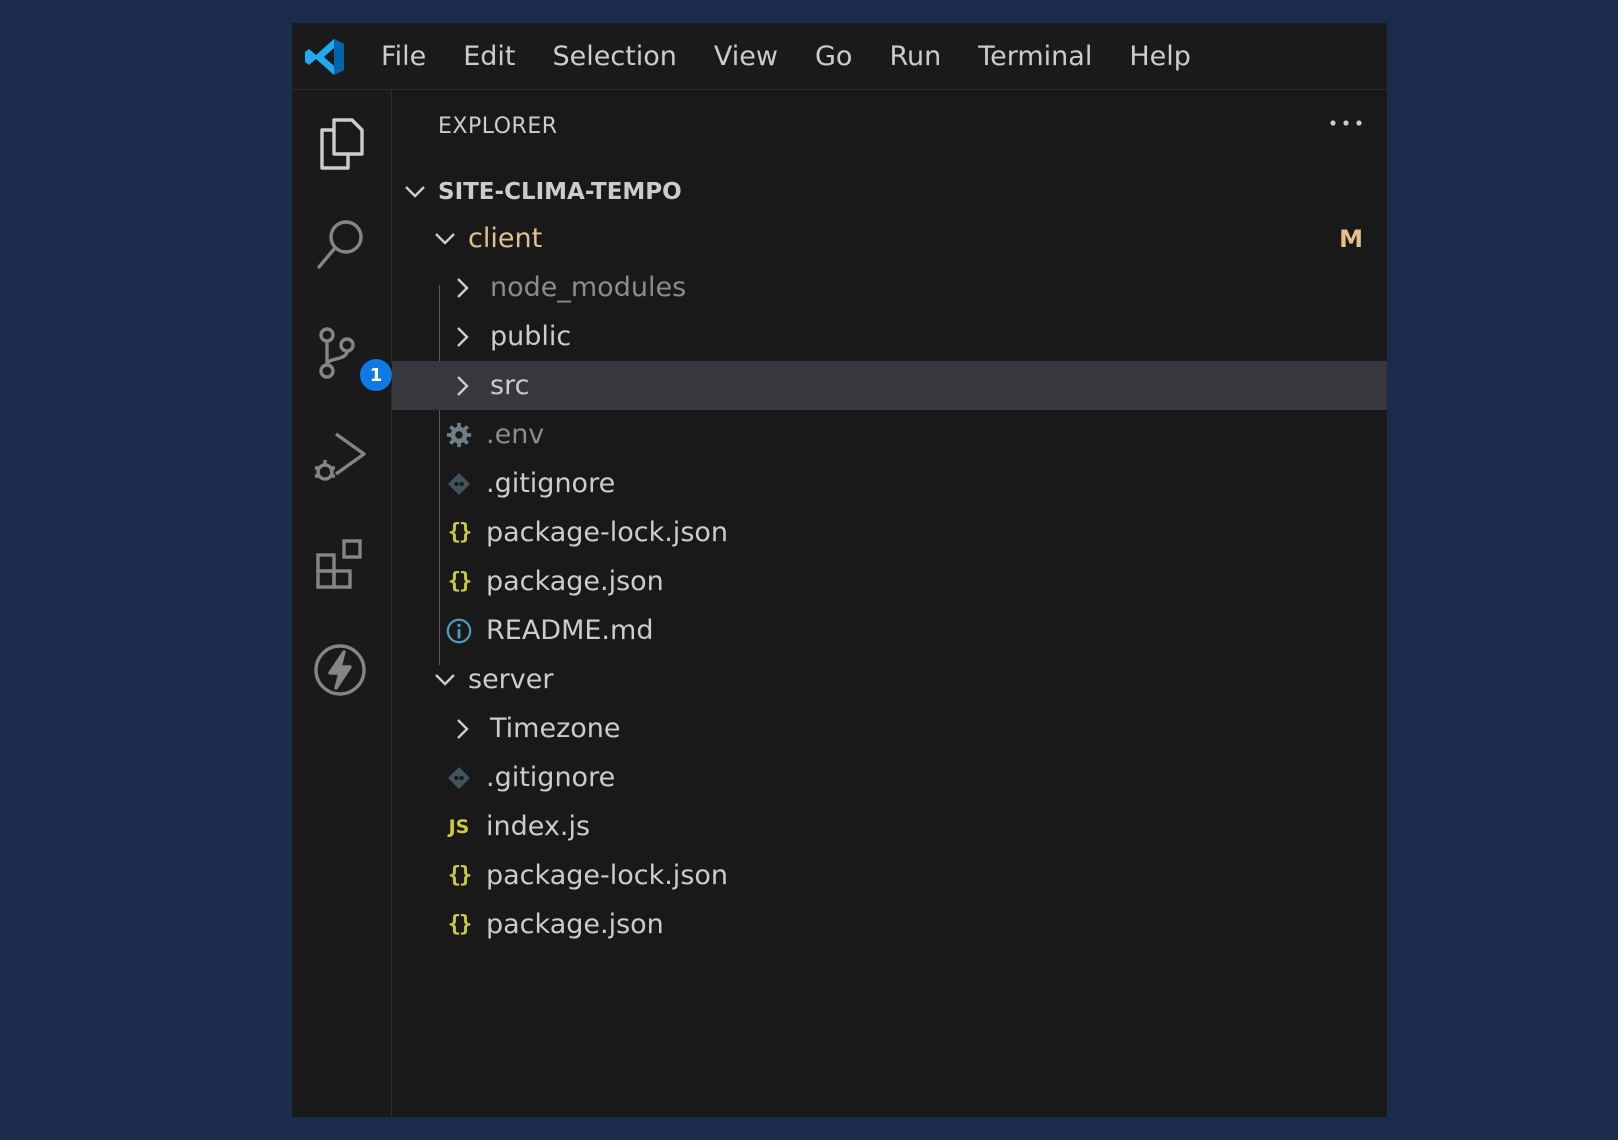 The image size is (1618, 1140). I want to click on tree-folder-public: public, so click(889, 336).